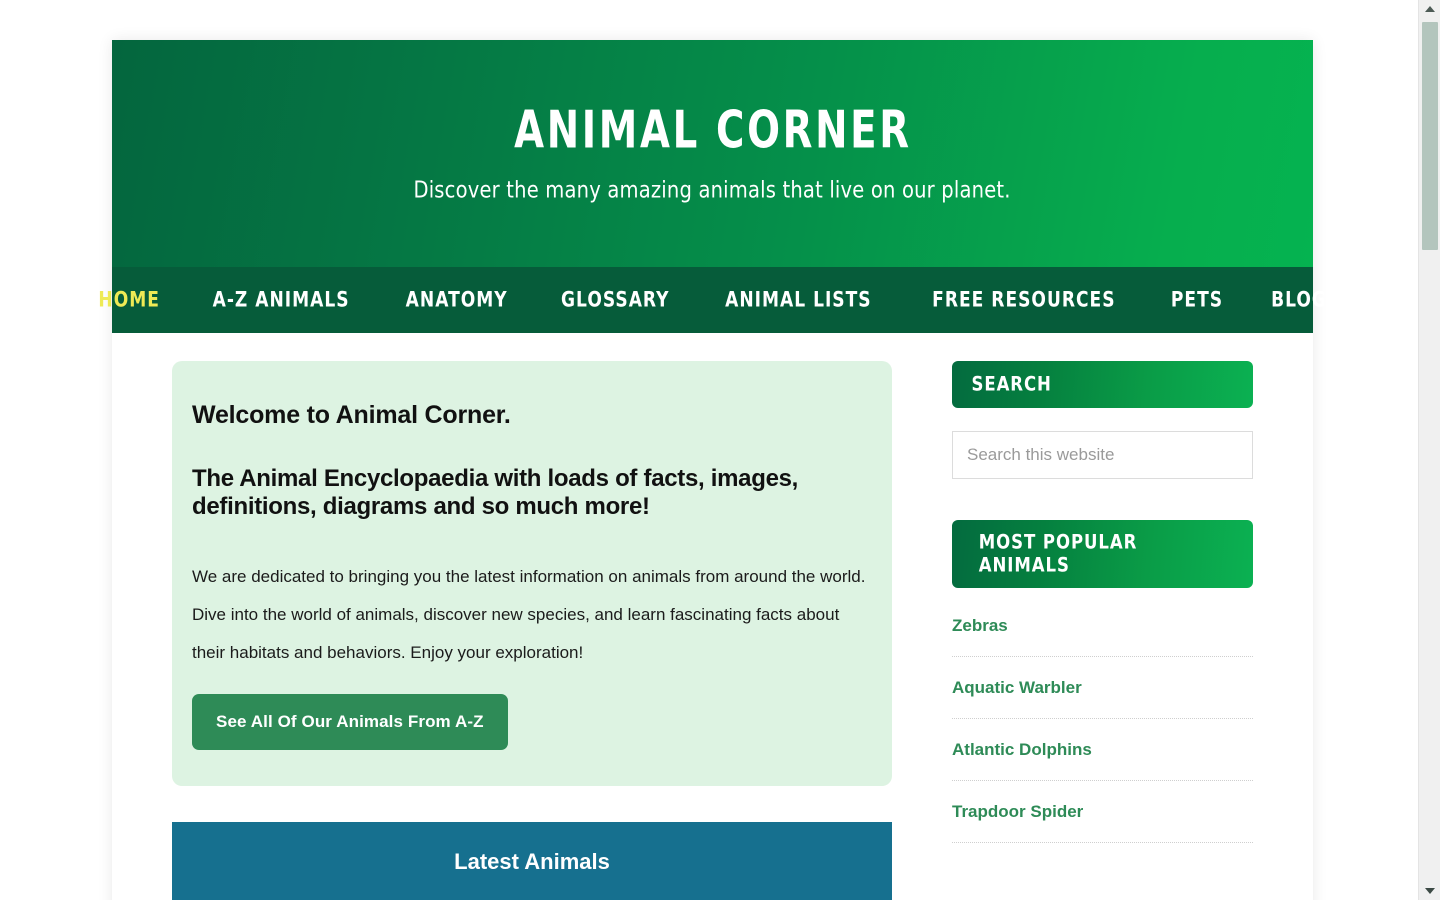  What do you see at coordinates (1102, 750) in the screenshot?
I see `list-item: Atlantic Dolphins` at bounding box center [1102, 750].